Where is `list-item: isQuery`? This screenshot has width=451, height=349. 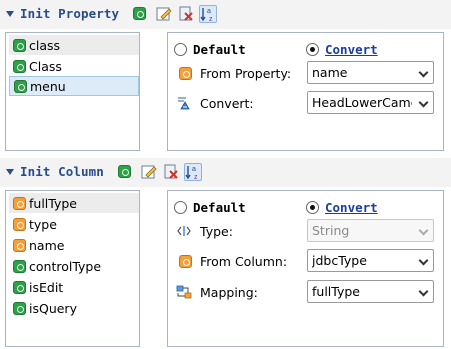
list-item: isQuery is located at coordinates (74, 308).